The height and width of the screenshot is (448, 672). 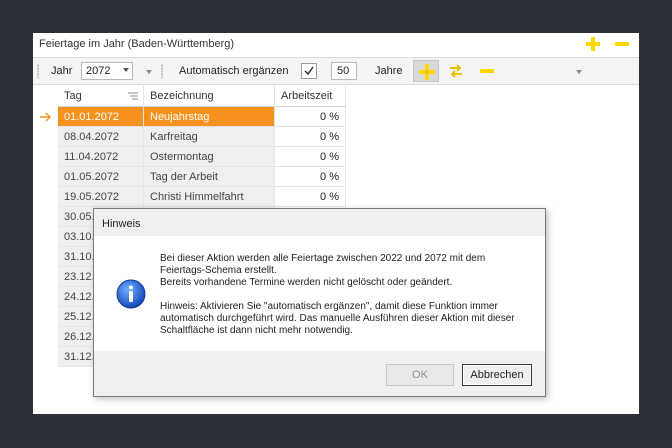 I want to click on grid-cell-date-text: 01.01.2072, so click(x=92, y=117).